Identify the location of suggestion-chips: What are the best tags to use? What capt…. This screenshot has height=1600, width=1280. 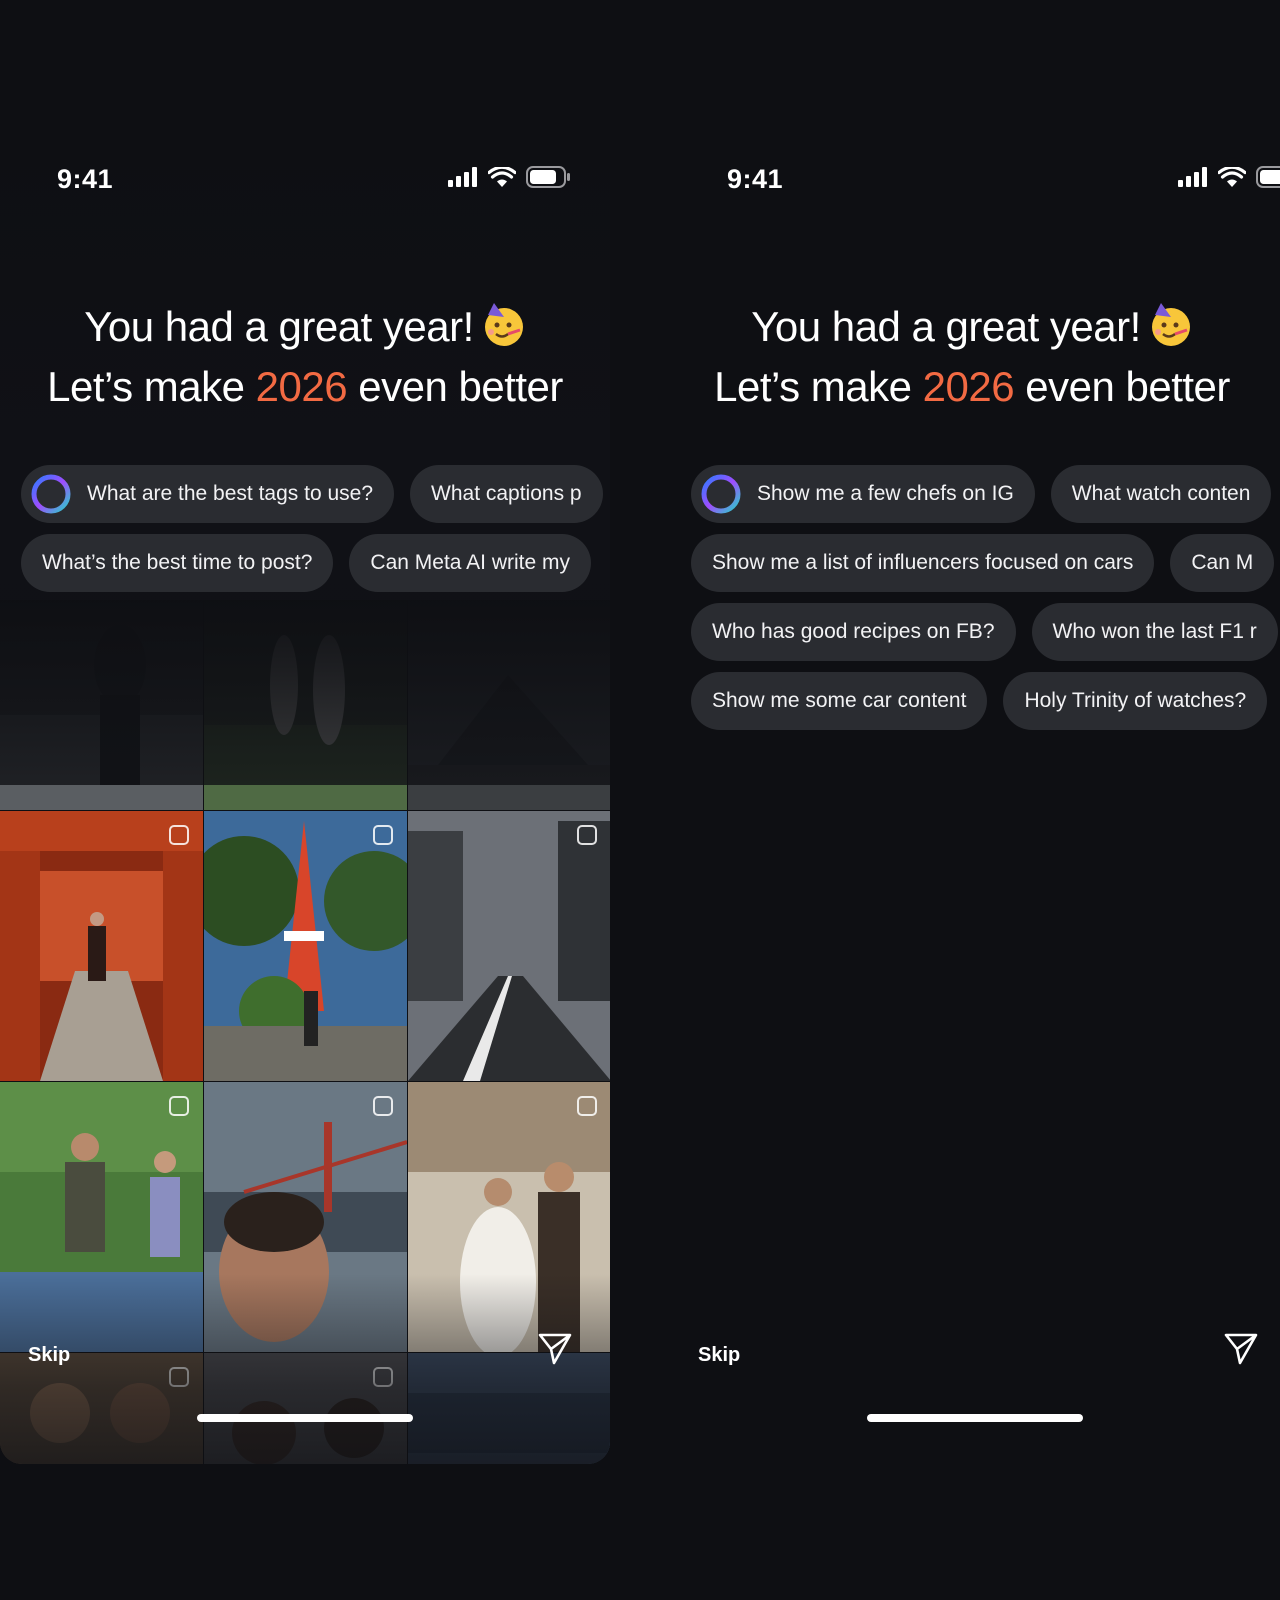
(315, 534).